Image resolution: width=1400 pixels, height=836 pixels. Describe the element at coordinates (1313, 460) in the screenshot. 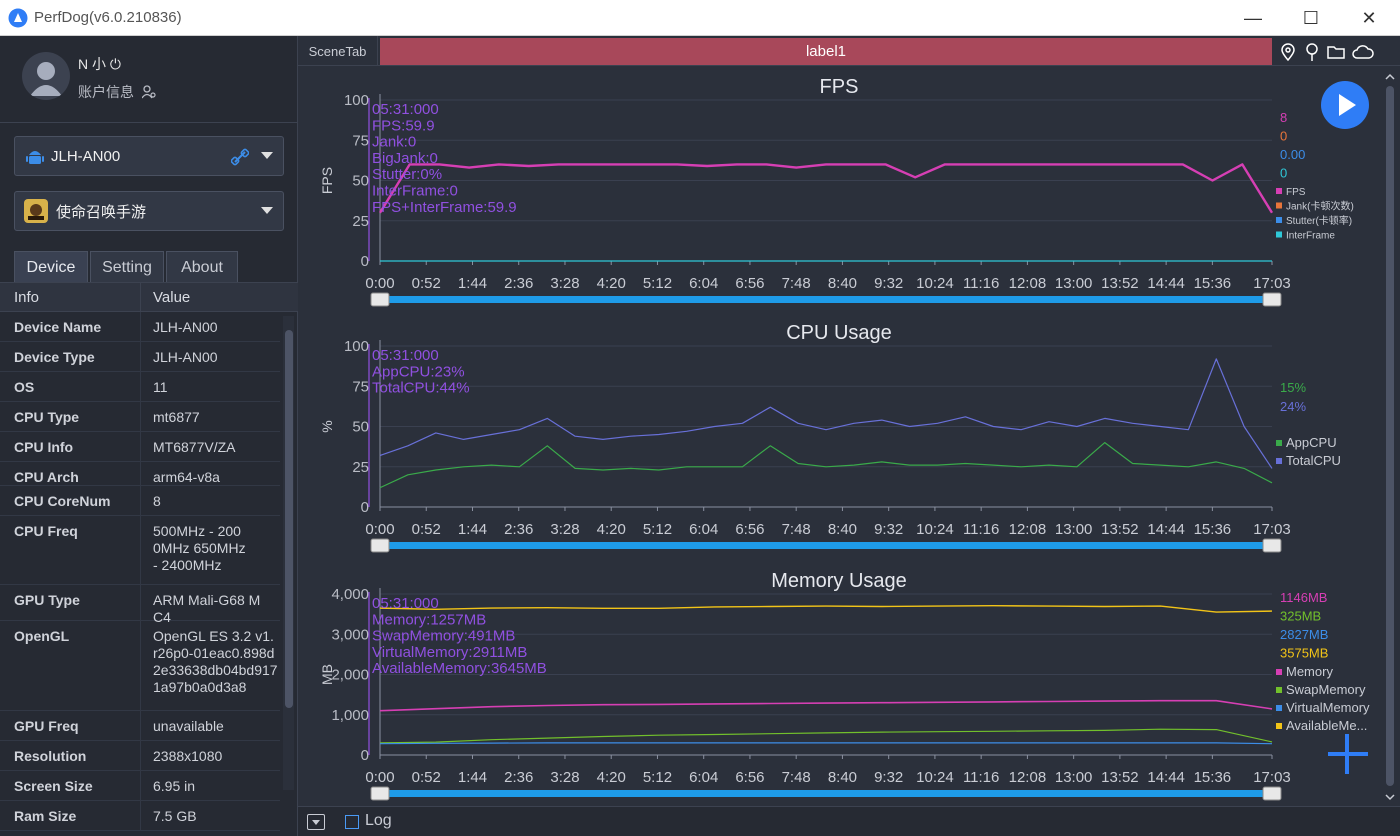

I see `legend-label: TotalCPU` at that location.